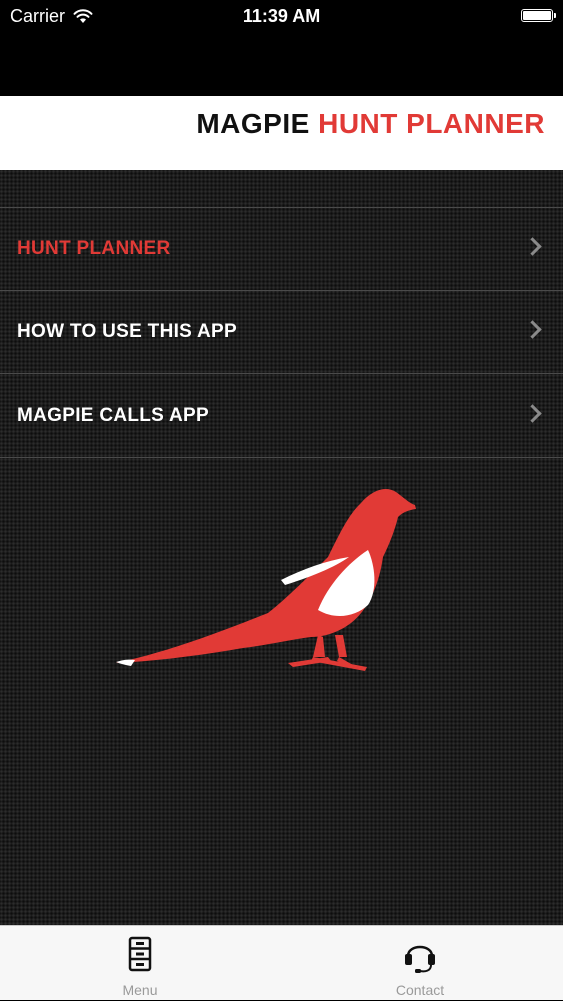 The width and height of the screenshot is (563, 1001). I want to click on menu-item-magpie-calls-app: MAGPIE CALLS APP, so click(281, 416).